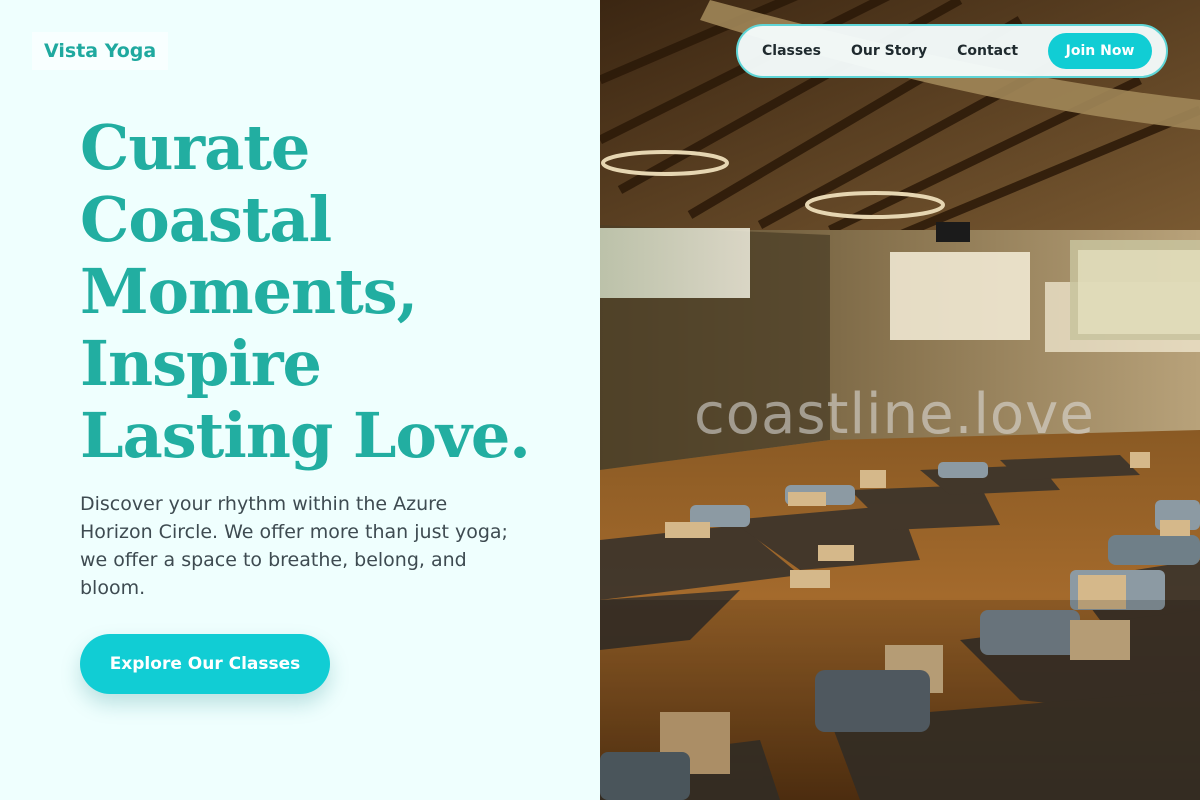  Describe the element at coordinates (206, 219) in the screenshot. I see `headline-line: Coastal` at that location.